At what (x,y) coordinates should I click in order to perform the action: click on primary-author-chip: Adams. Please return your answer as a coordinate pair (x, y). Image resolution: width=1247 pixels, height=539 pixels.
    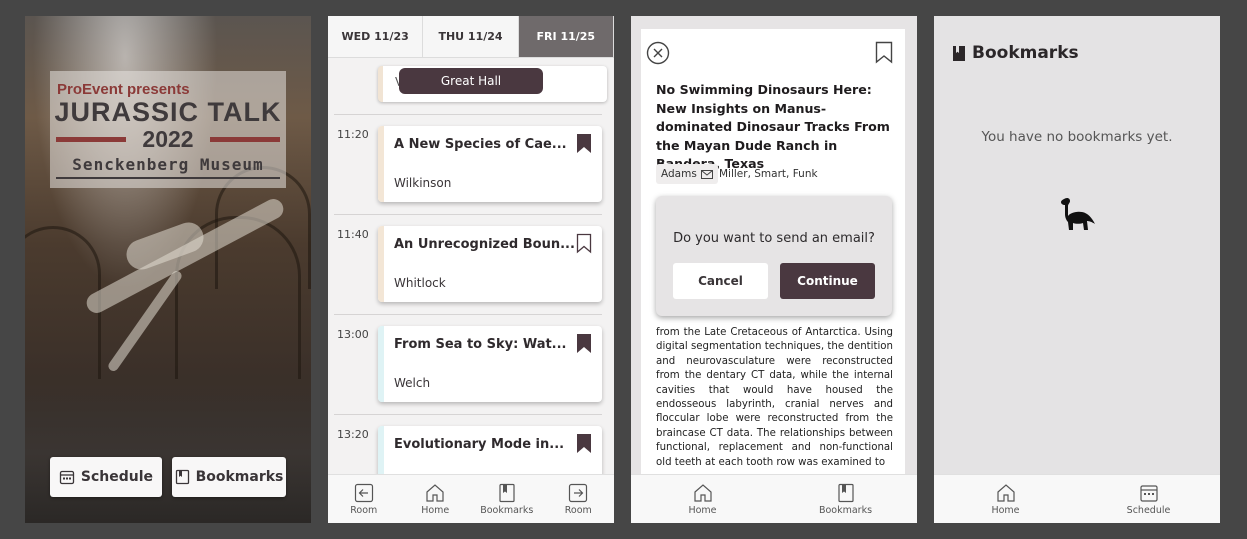
    Looking at the image, I should click on (687, 174).